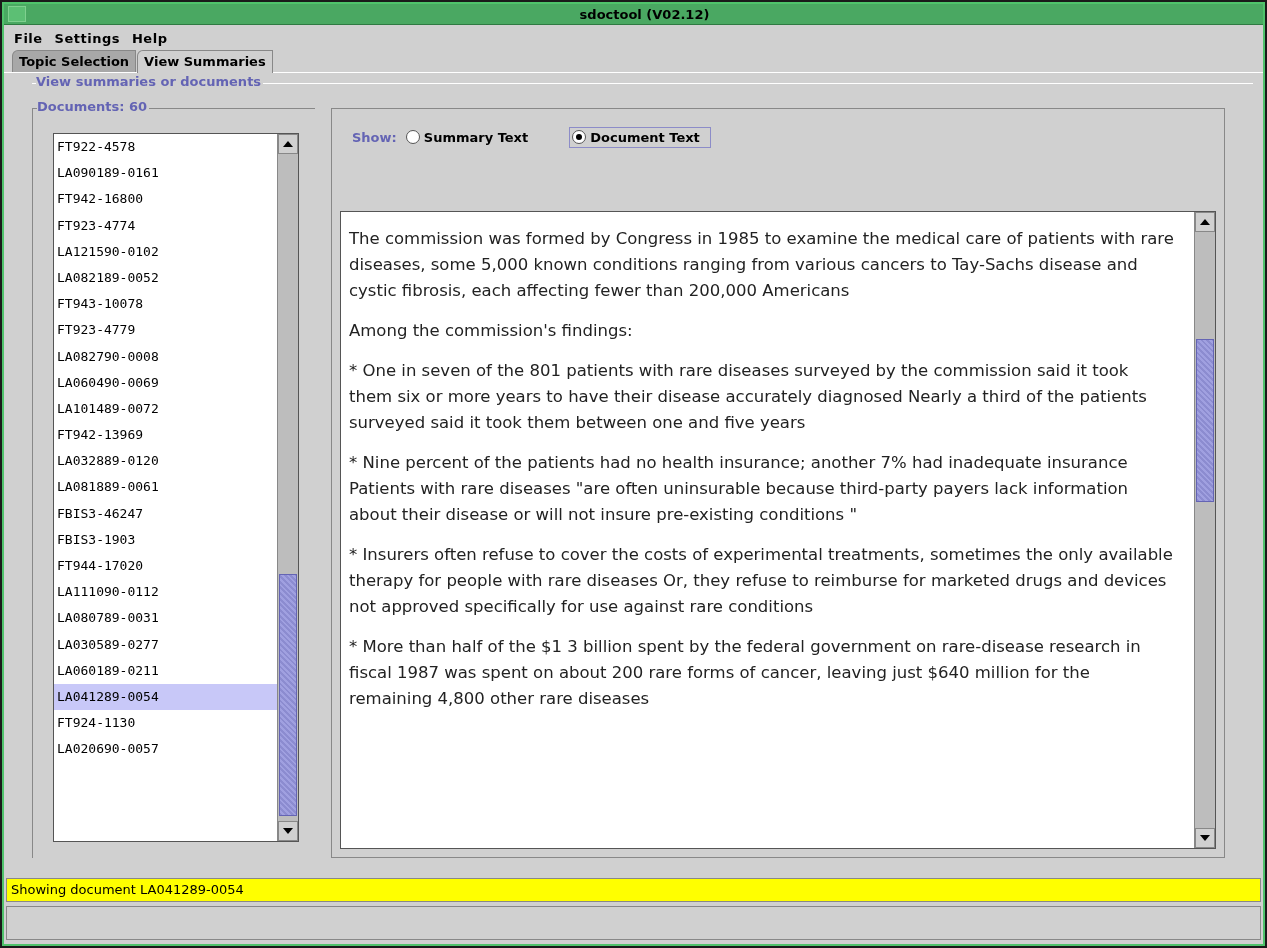 The image size is (1267, 948). What do you see at coordinates (165, 697) in the screenshot?
I see `list-item: LA041289-0054` at bounding box center [165, 697].